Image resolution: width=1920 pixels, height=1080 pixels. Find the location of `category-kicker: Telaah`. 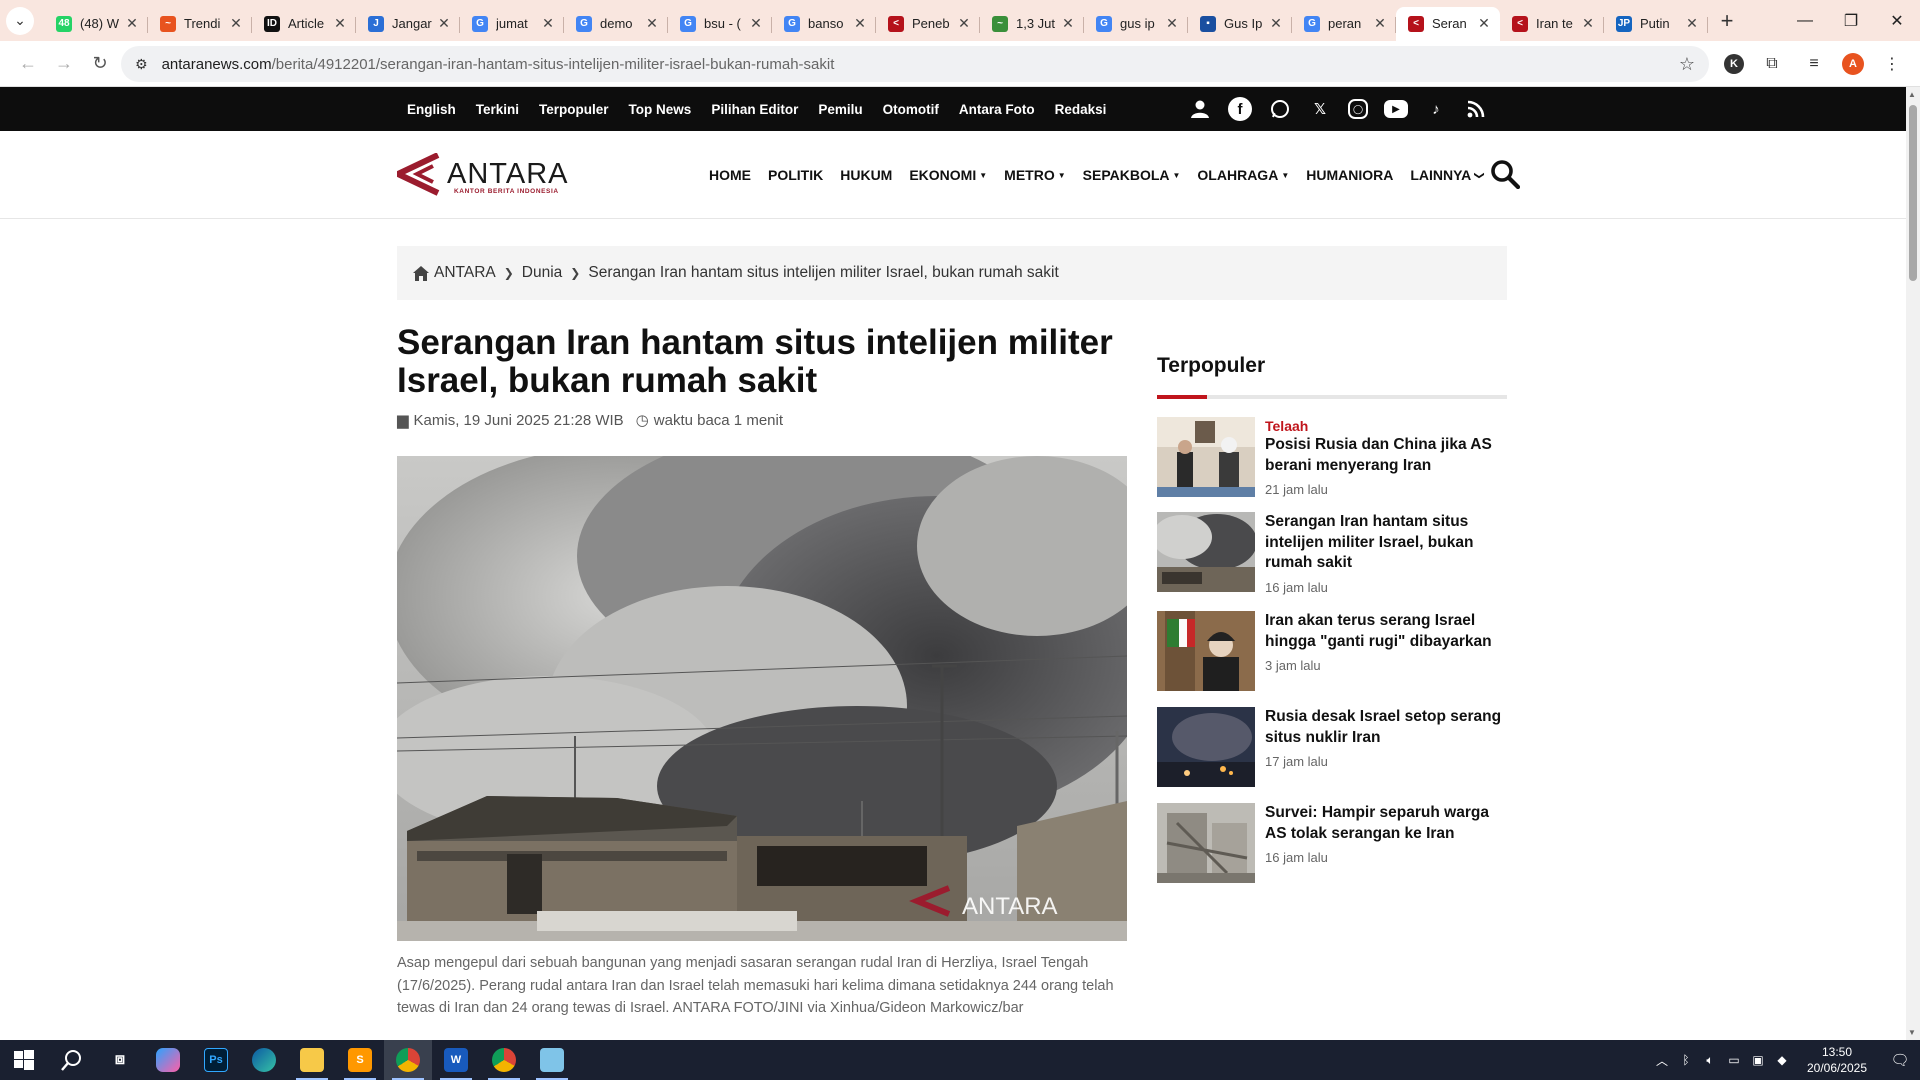

category-kicker: Telaah is located at coordinates (1386, 426).